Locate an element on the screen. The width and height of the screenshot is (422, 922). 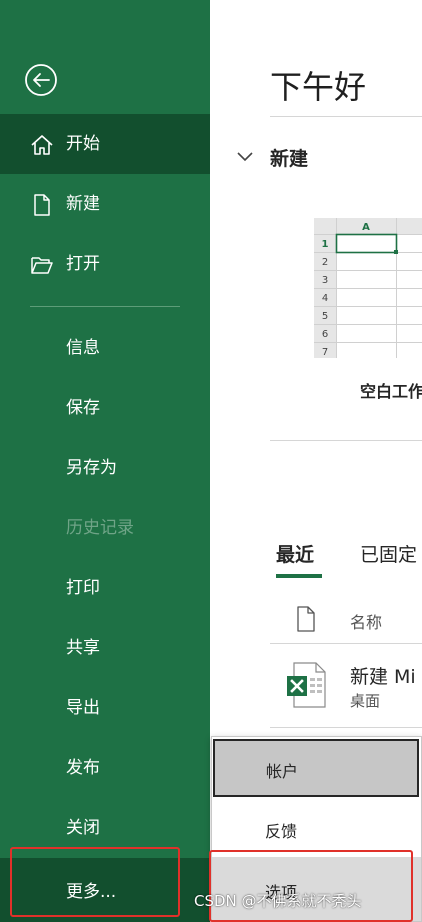
home-icon is located at coordinates (42, 145).